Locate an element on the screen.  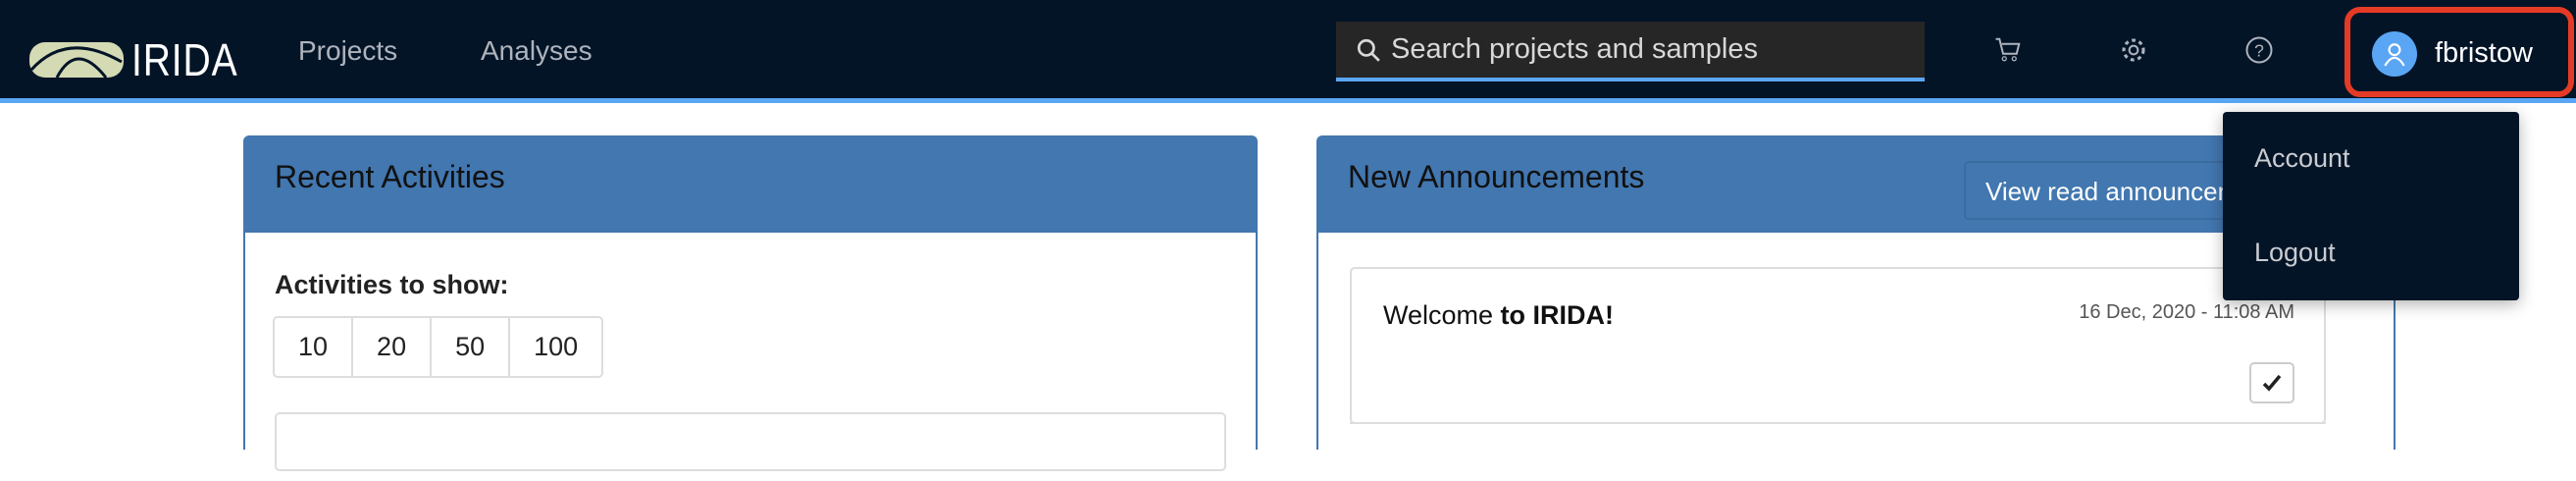
user-dropdown-menu: Account Logout is located at coordinates (2371, 206).